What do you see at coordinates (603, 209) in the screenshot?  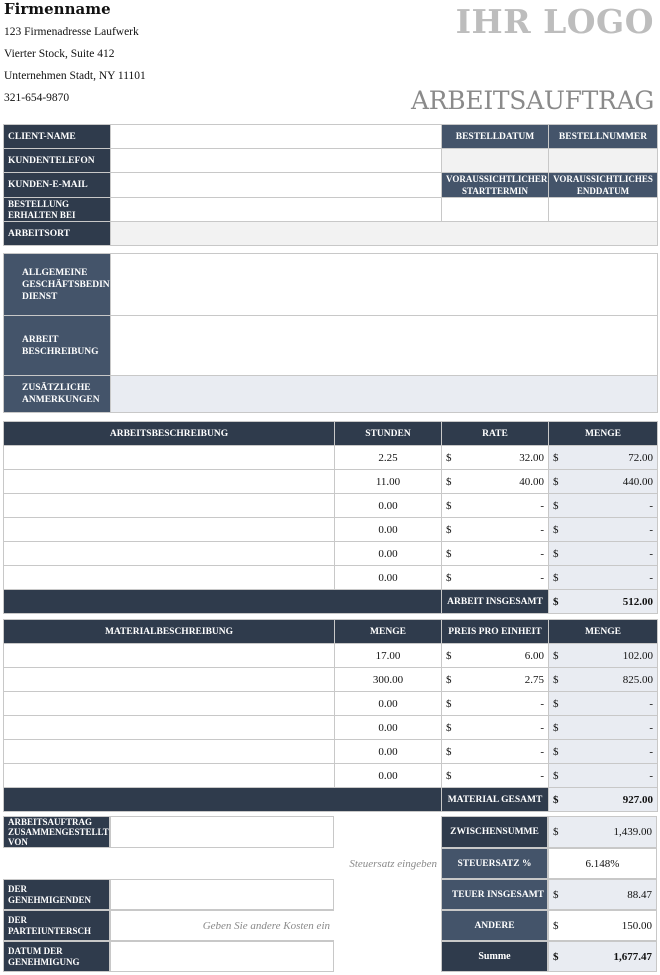 I see `expected-end-field` at bounding box center [603, 209].